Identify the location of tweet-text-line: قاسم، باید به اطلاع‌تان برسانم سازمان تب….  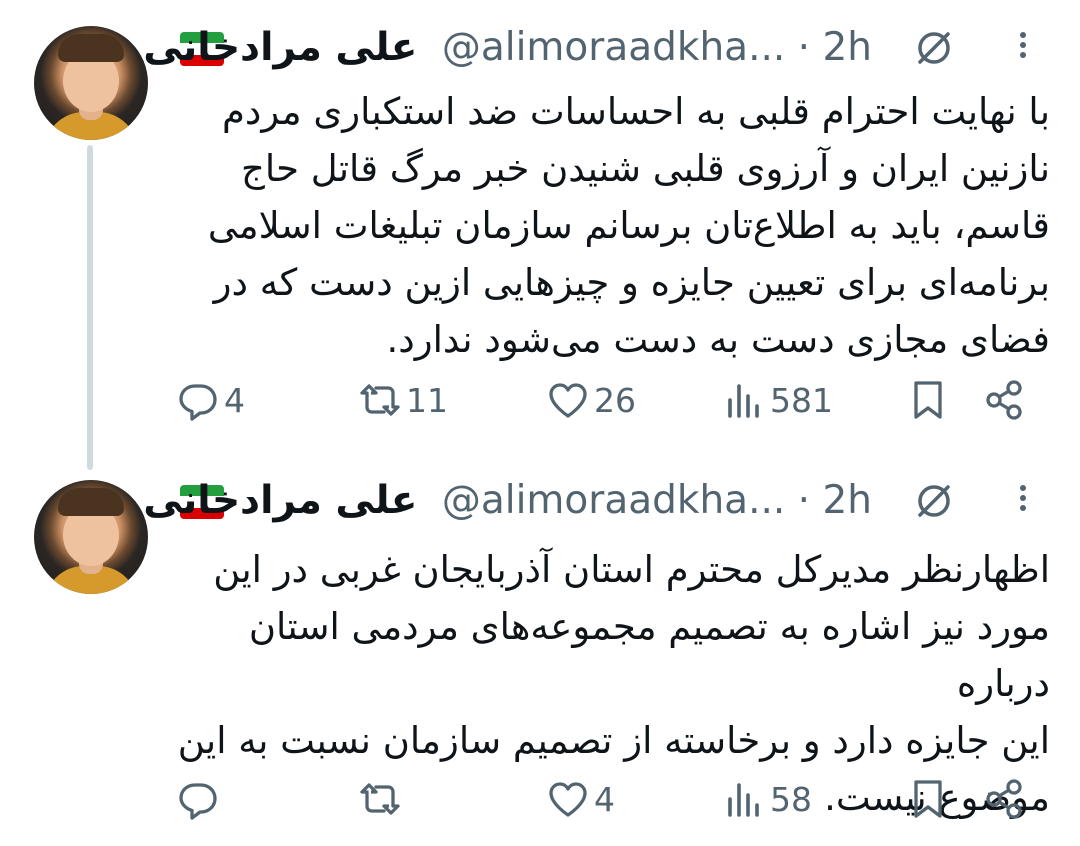
(628, 225).